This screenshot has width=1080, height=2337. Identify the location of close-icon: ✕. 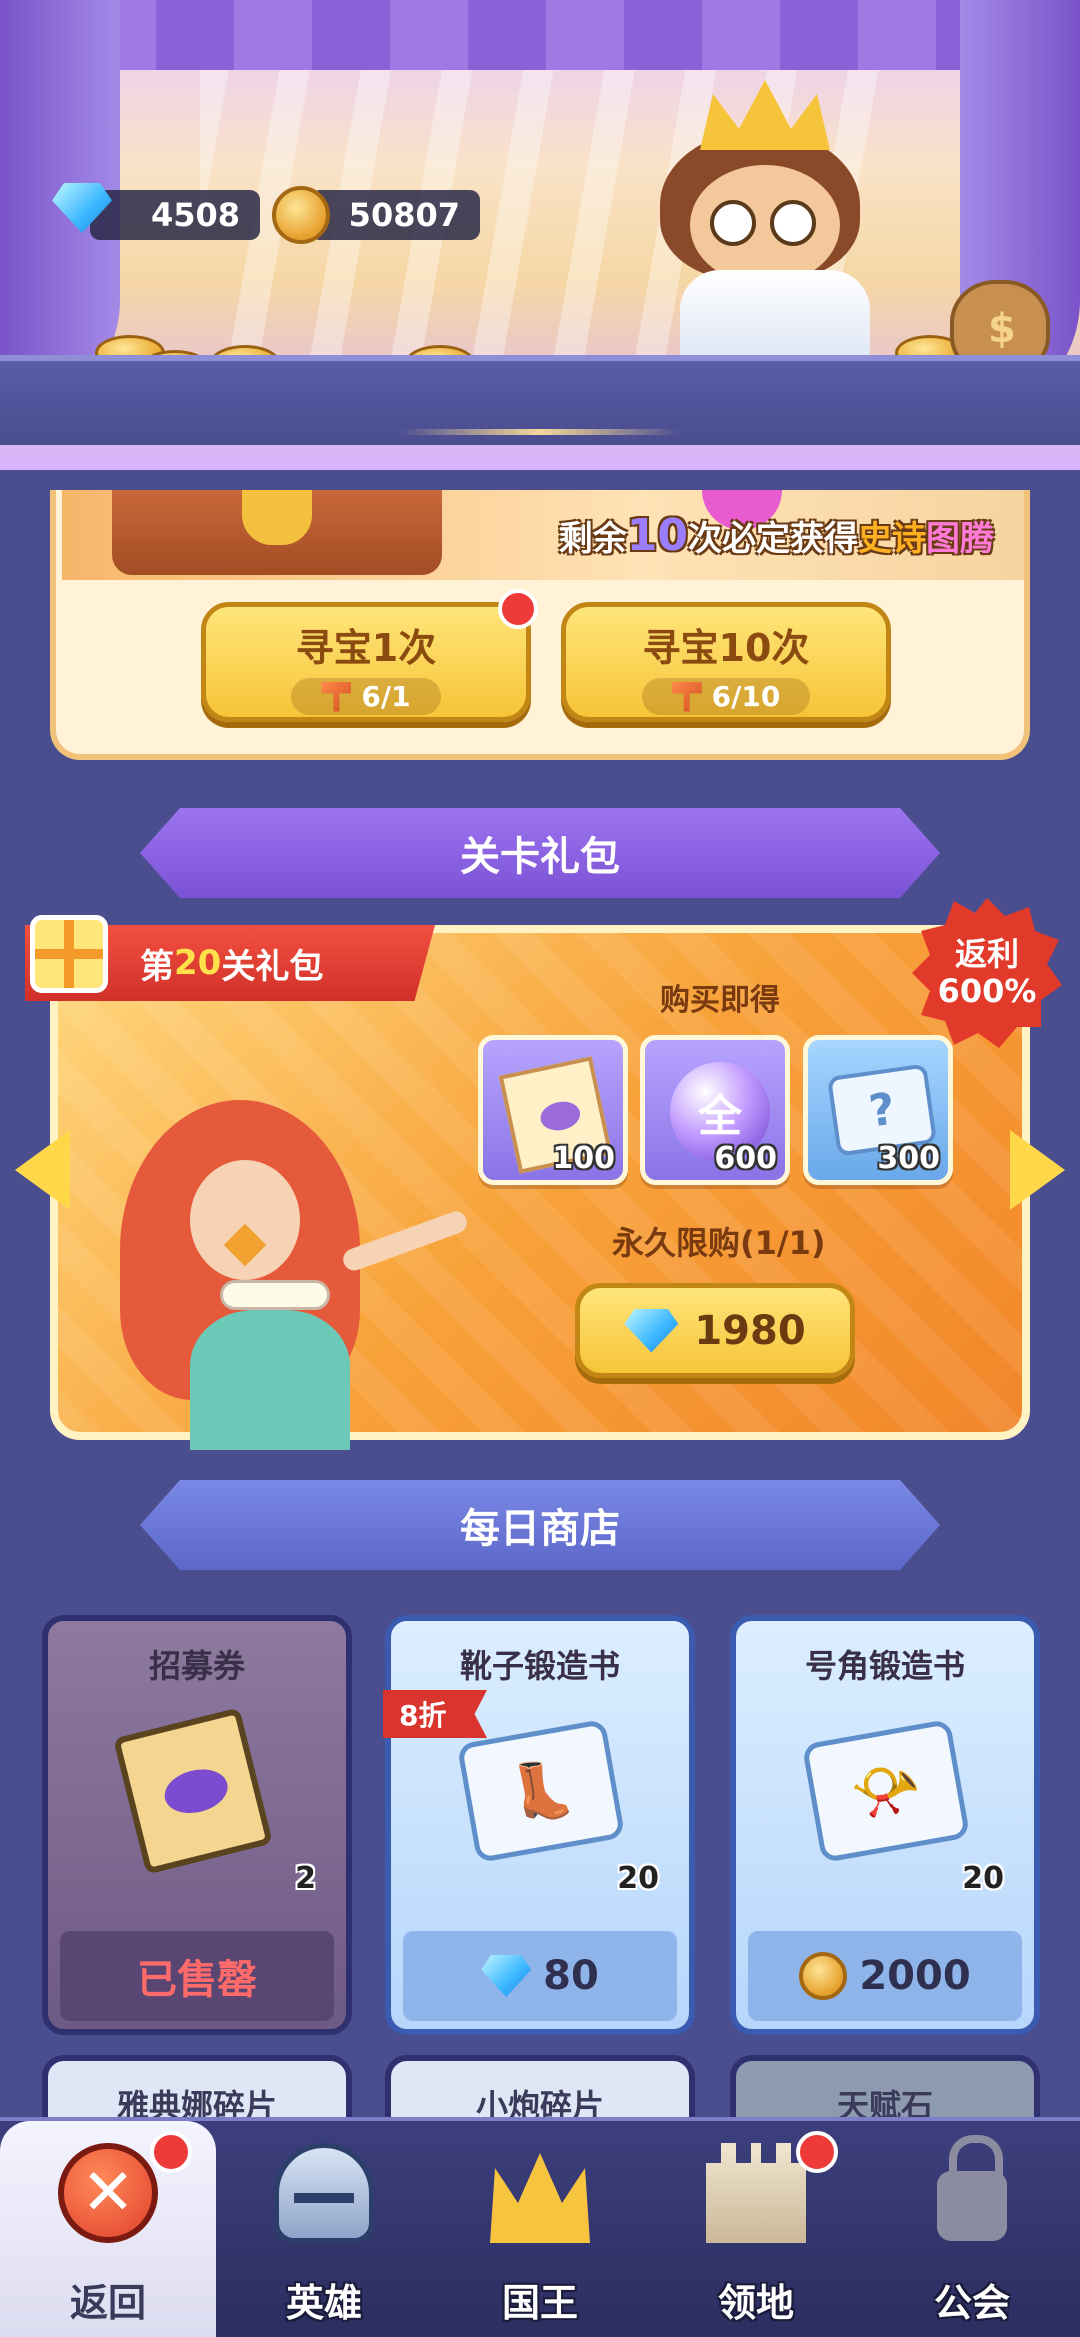
(108, 2193).